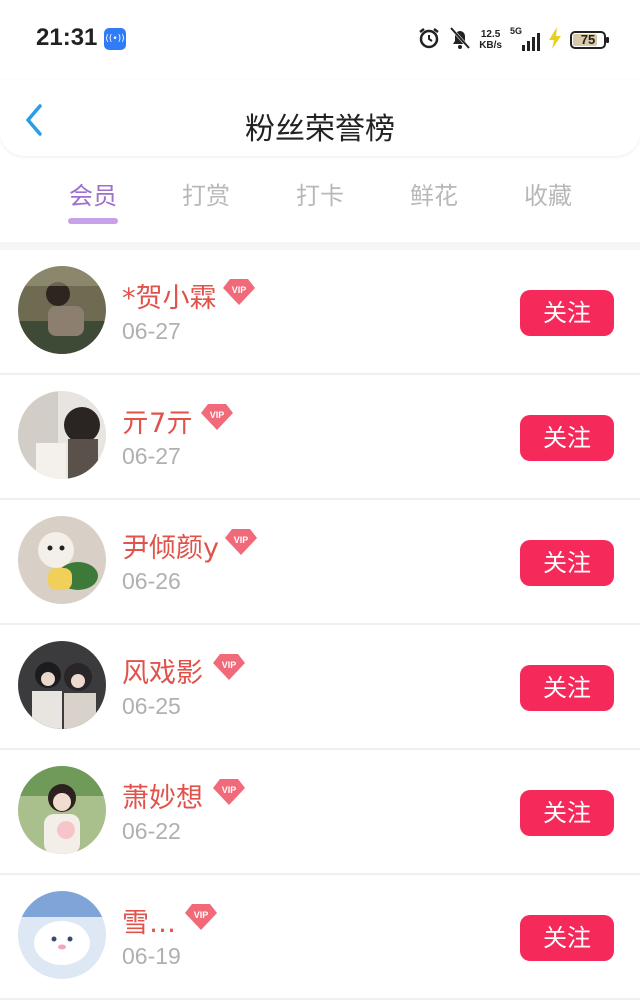 The width and height of the screenshot is (640, 1008). Describe the element at coordinates (525, 38) in the screenshot. I see `signal-icon: 5G` at that location.